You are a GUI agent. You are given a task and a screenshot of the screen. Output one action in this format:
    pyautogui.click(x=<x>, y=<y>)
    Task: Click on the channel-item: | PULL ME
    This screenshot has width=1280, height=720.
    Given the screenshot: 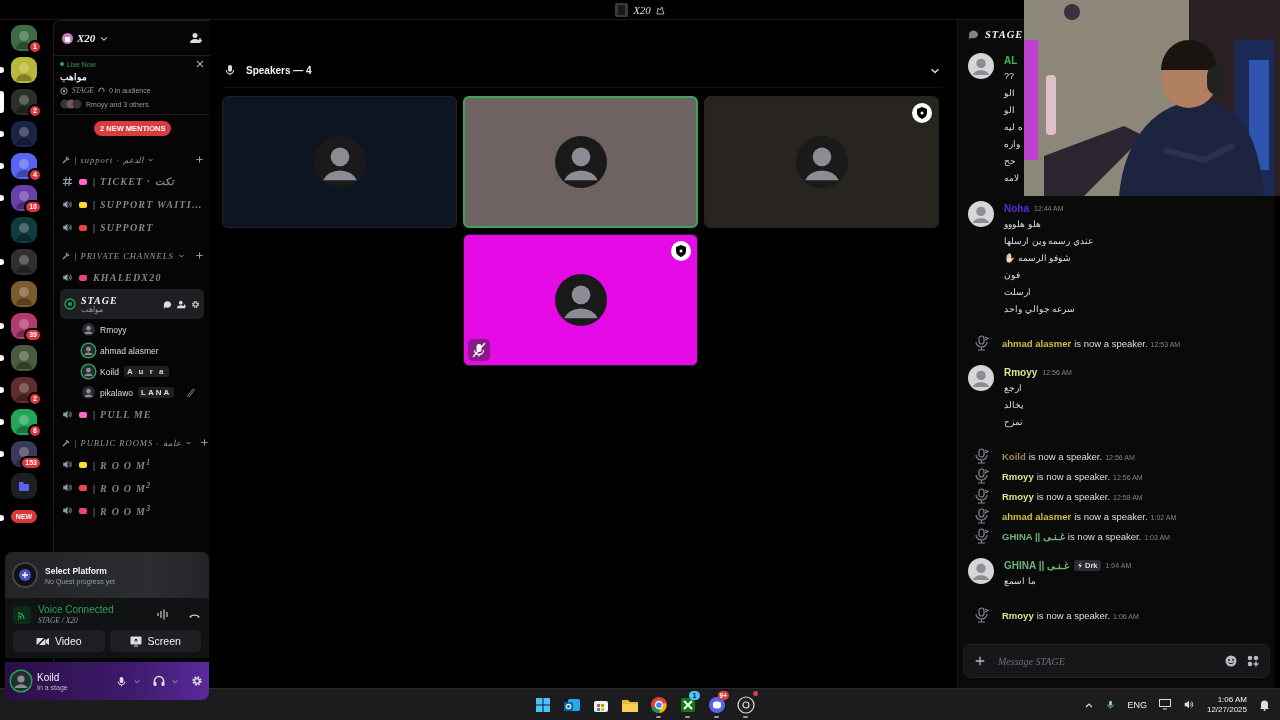 What is the action you would take?
    pyautogui.click(x=132, y=414)
    